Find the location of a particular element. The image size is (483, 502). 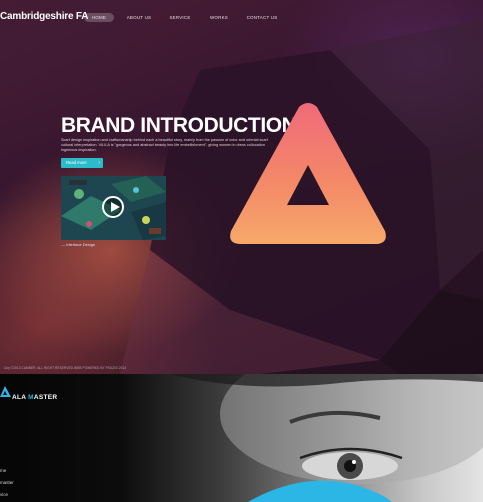

site-logo: Cambridgeshire FA is located at coordinates (44, 16).